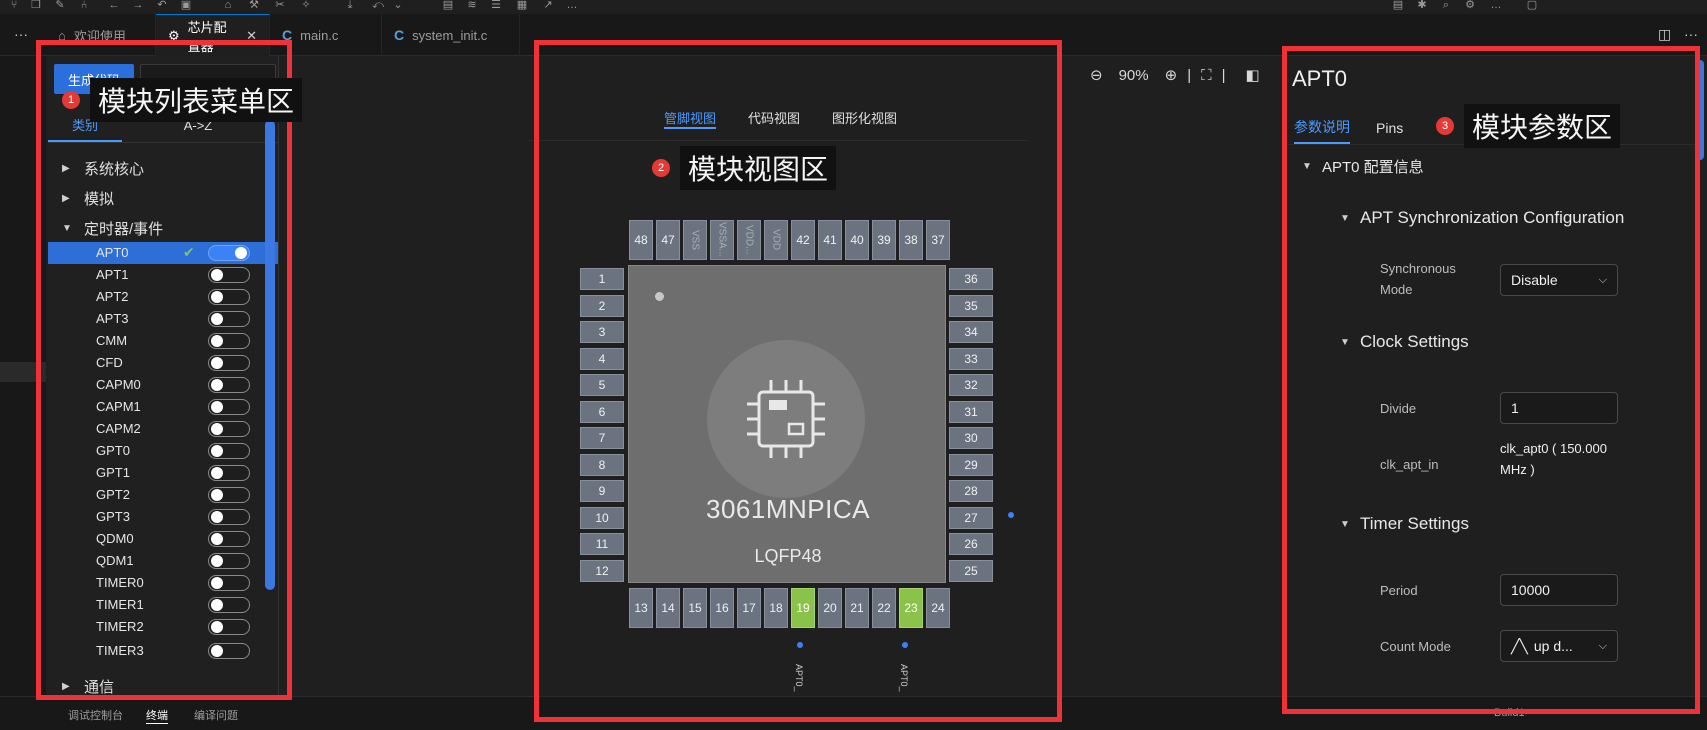 This screenshot has height=730, width=1707. What do you see at coordinates (163, 341) in the screenshot?
I see `module-item-cmm: CMM` at bounding box center [163, 341].